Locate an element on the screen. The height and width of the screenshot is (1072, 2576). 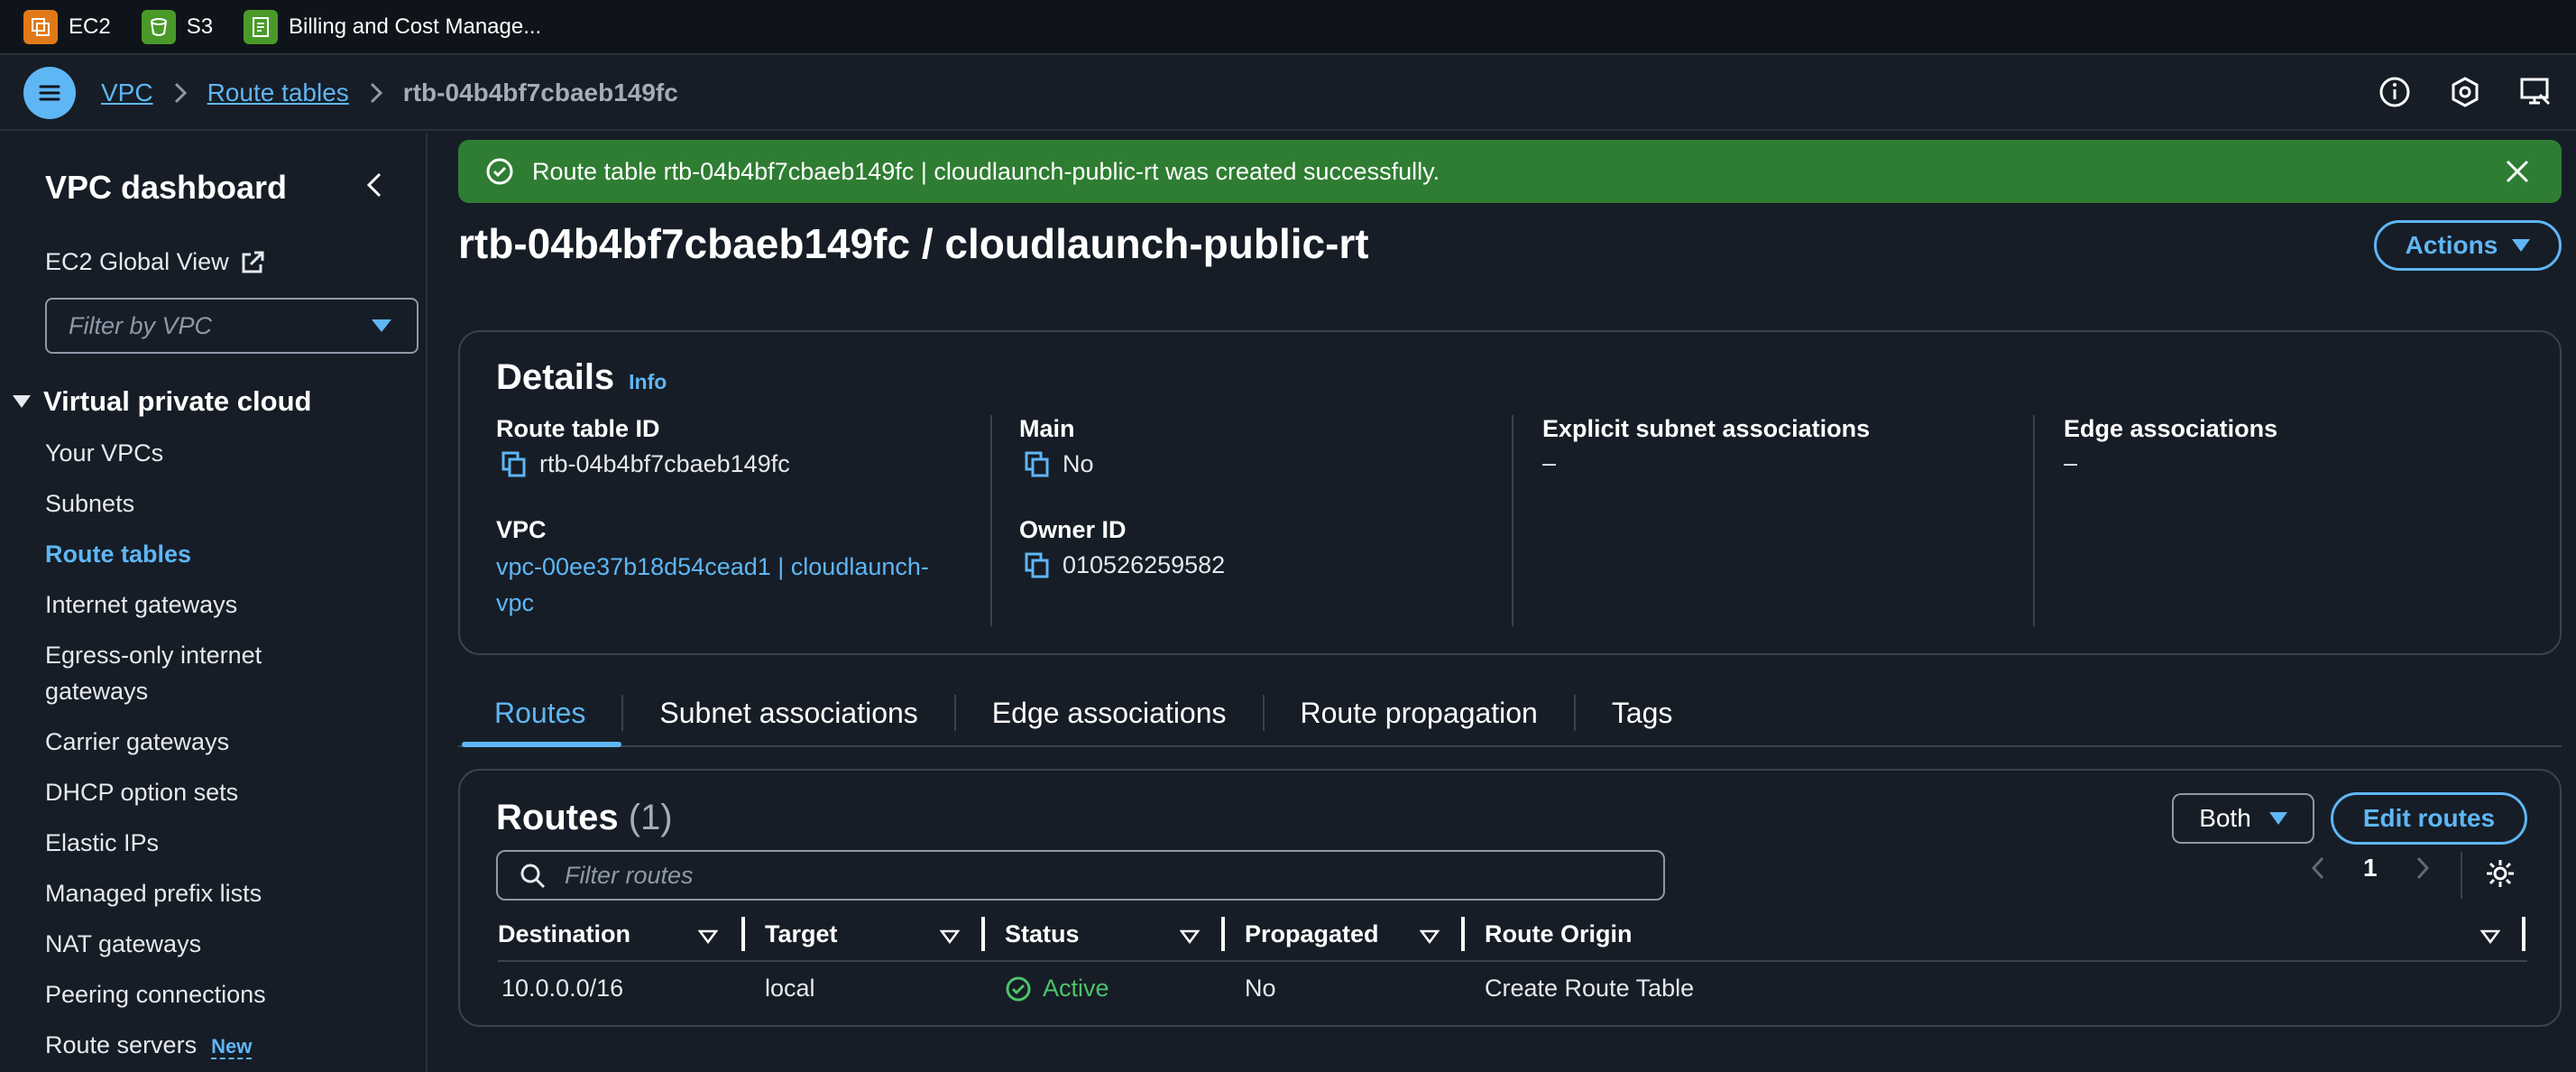
favorite-ec2: EC2 is located at coordinates (67, 26).